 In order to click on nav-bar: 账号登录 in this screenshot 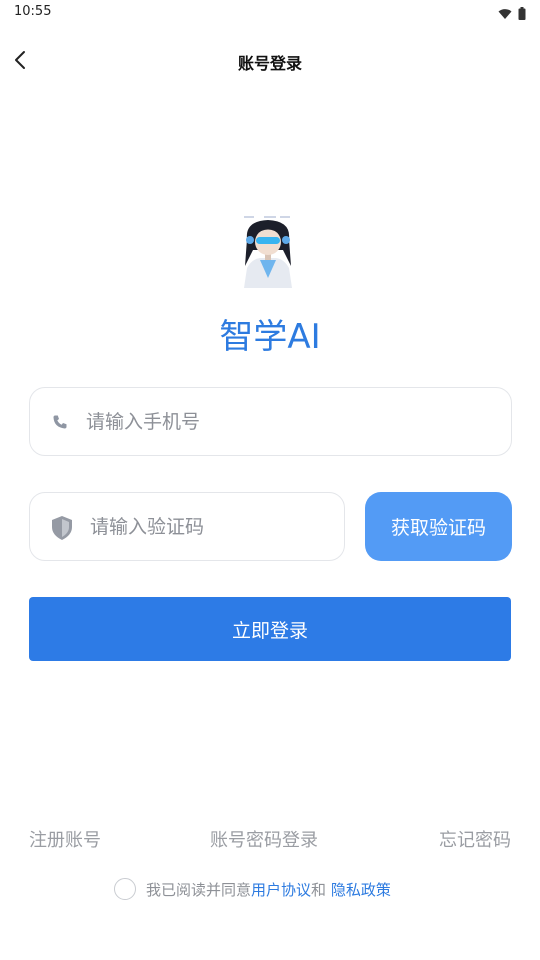, I will do `click(270, 60)`.